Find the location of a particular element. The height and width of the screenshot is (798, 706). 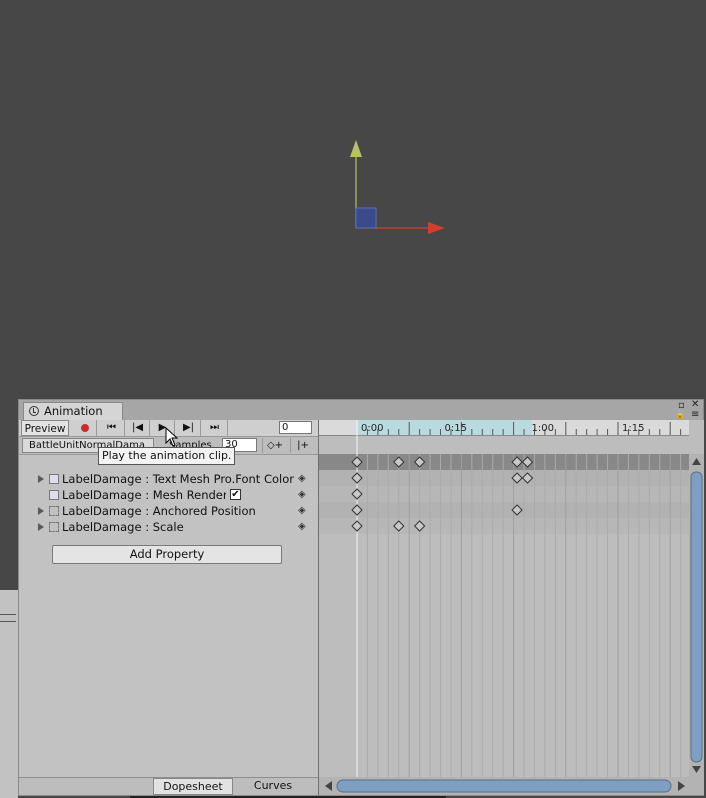

text-component-icon is located at coordinates (54, 479).